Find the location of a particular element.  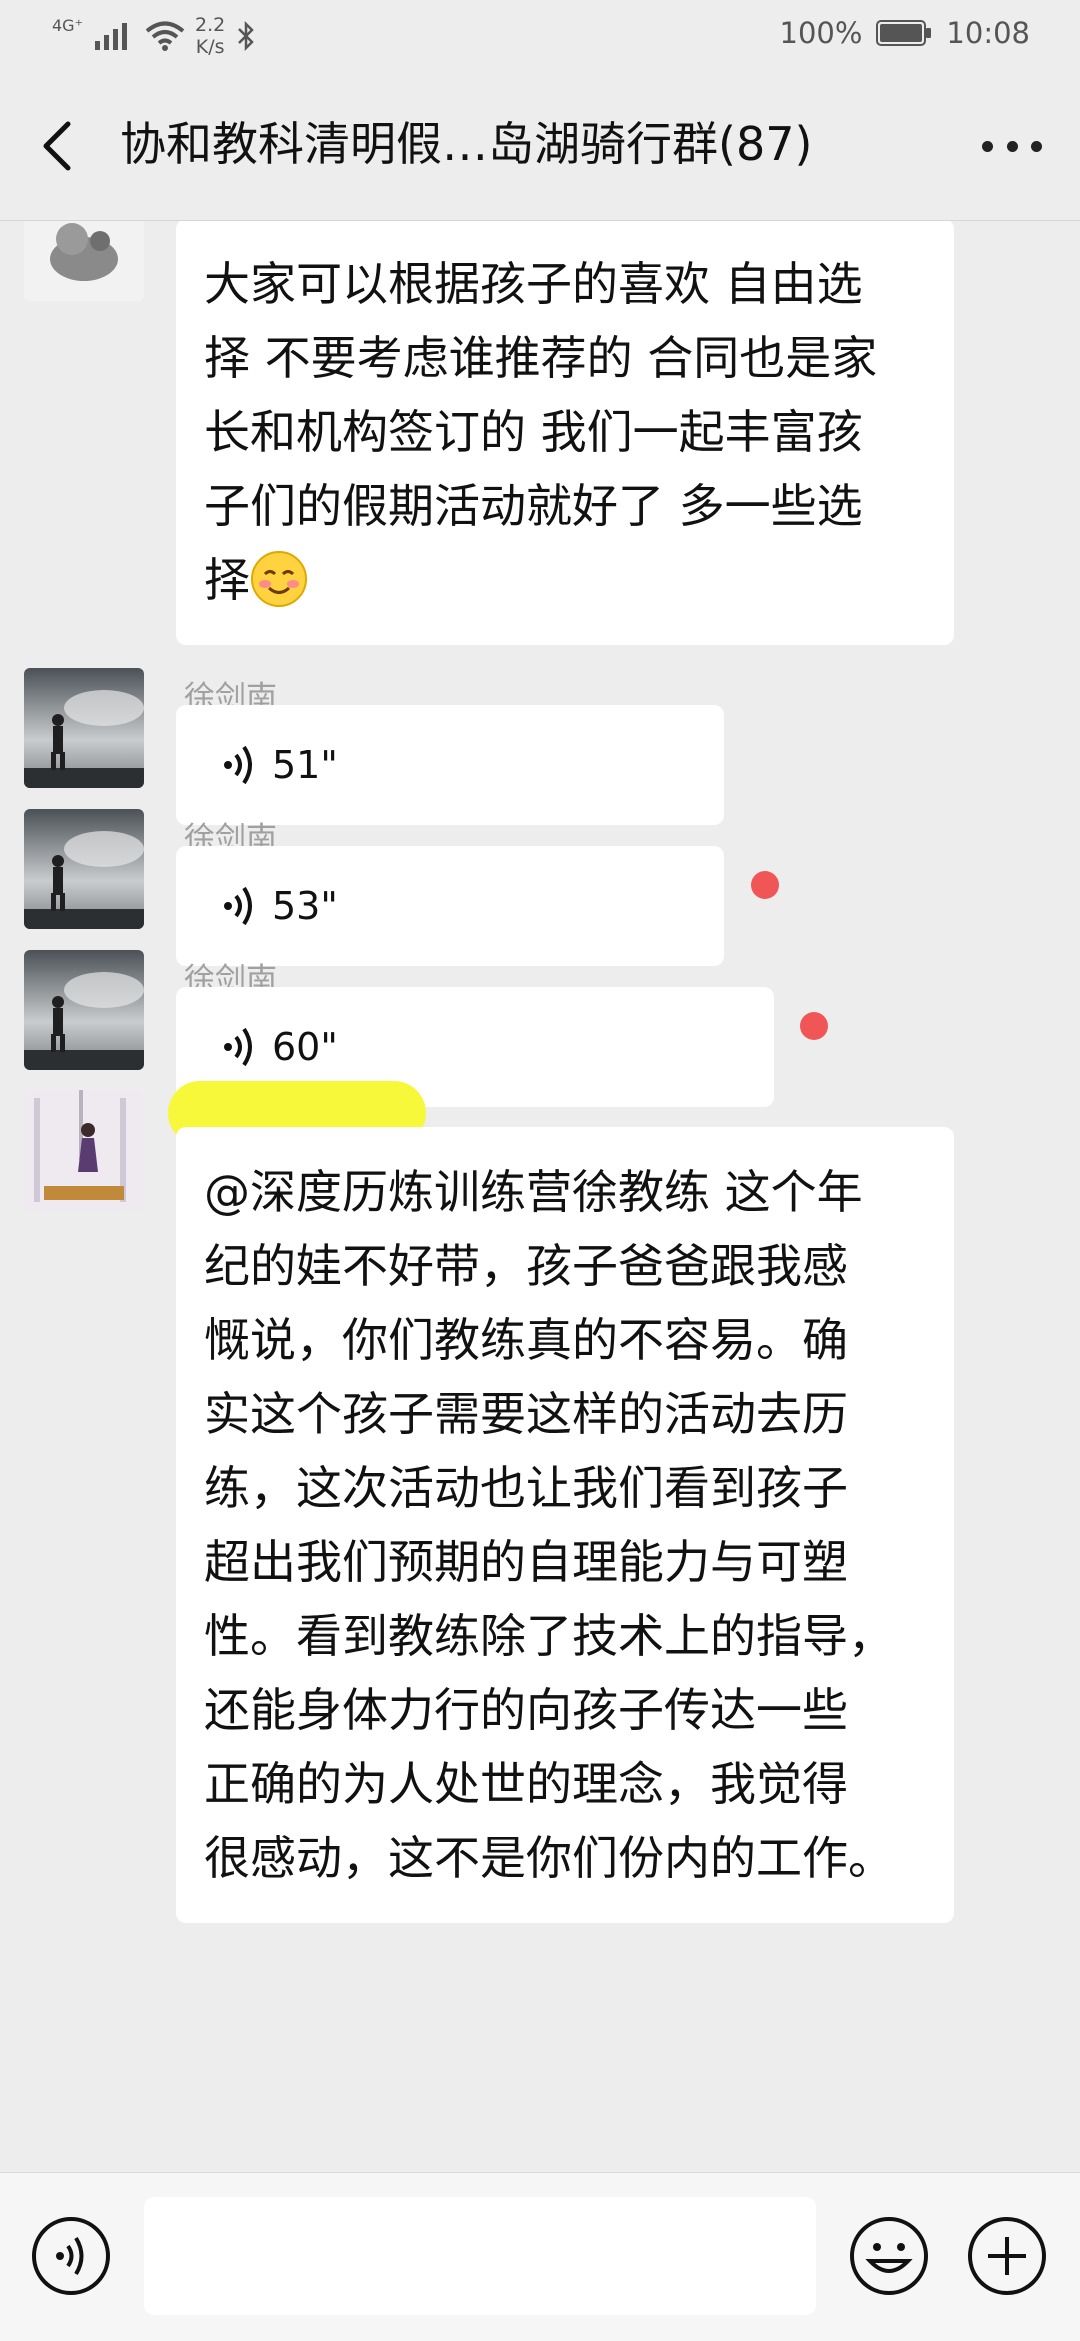

plus-icon is located at coordinates (1007, 2256).